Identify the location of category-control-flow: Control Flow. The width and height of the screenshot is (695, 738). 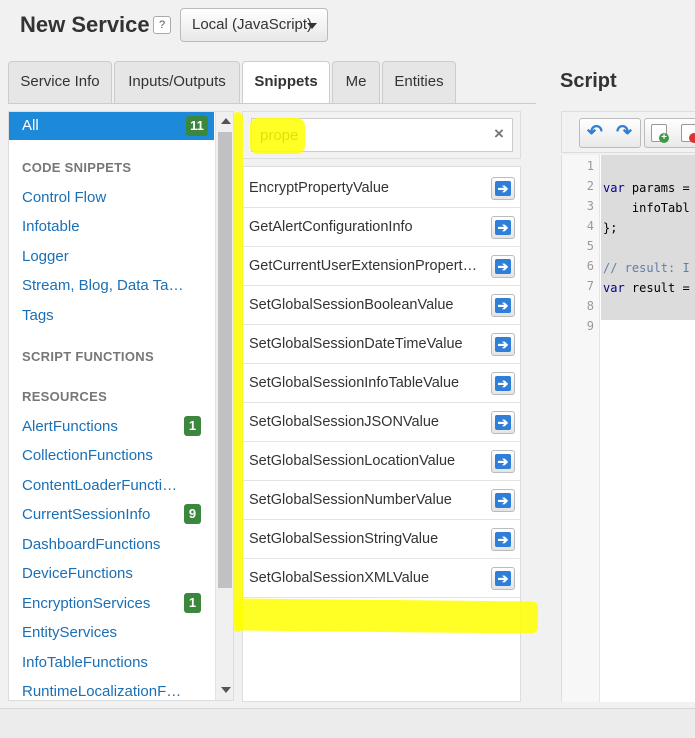
(112, 197).